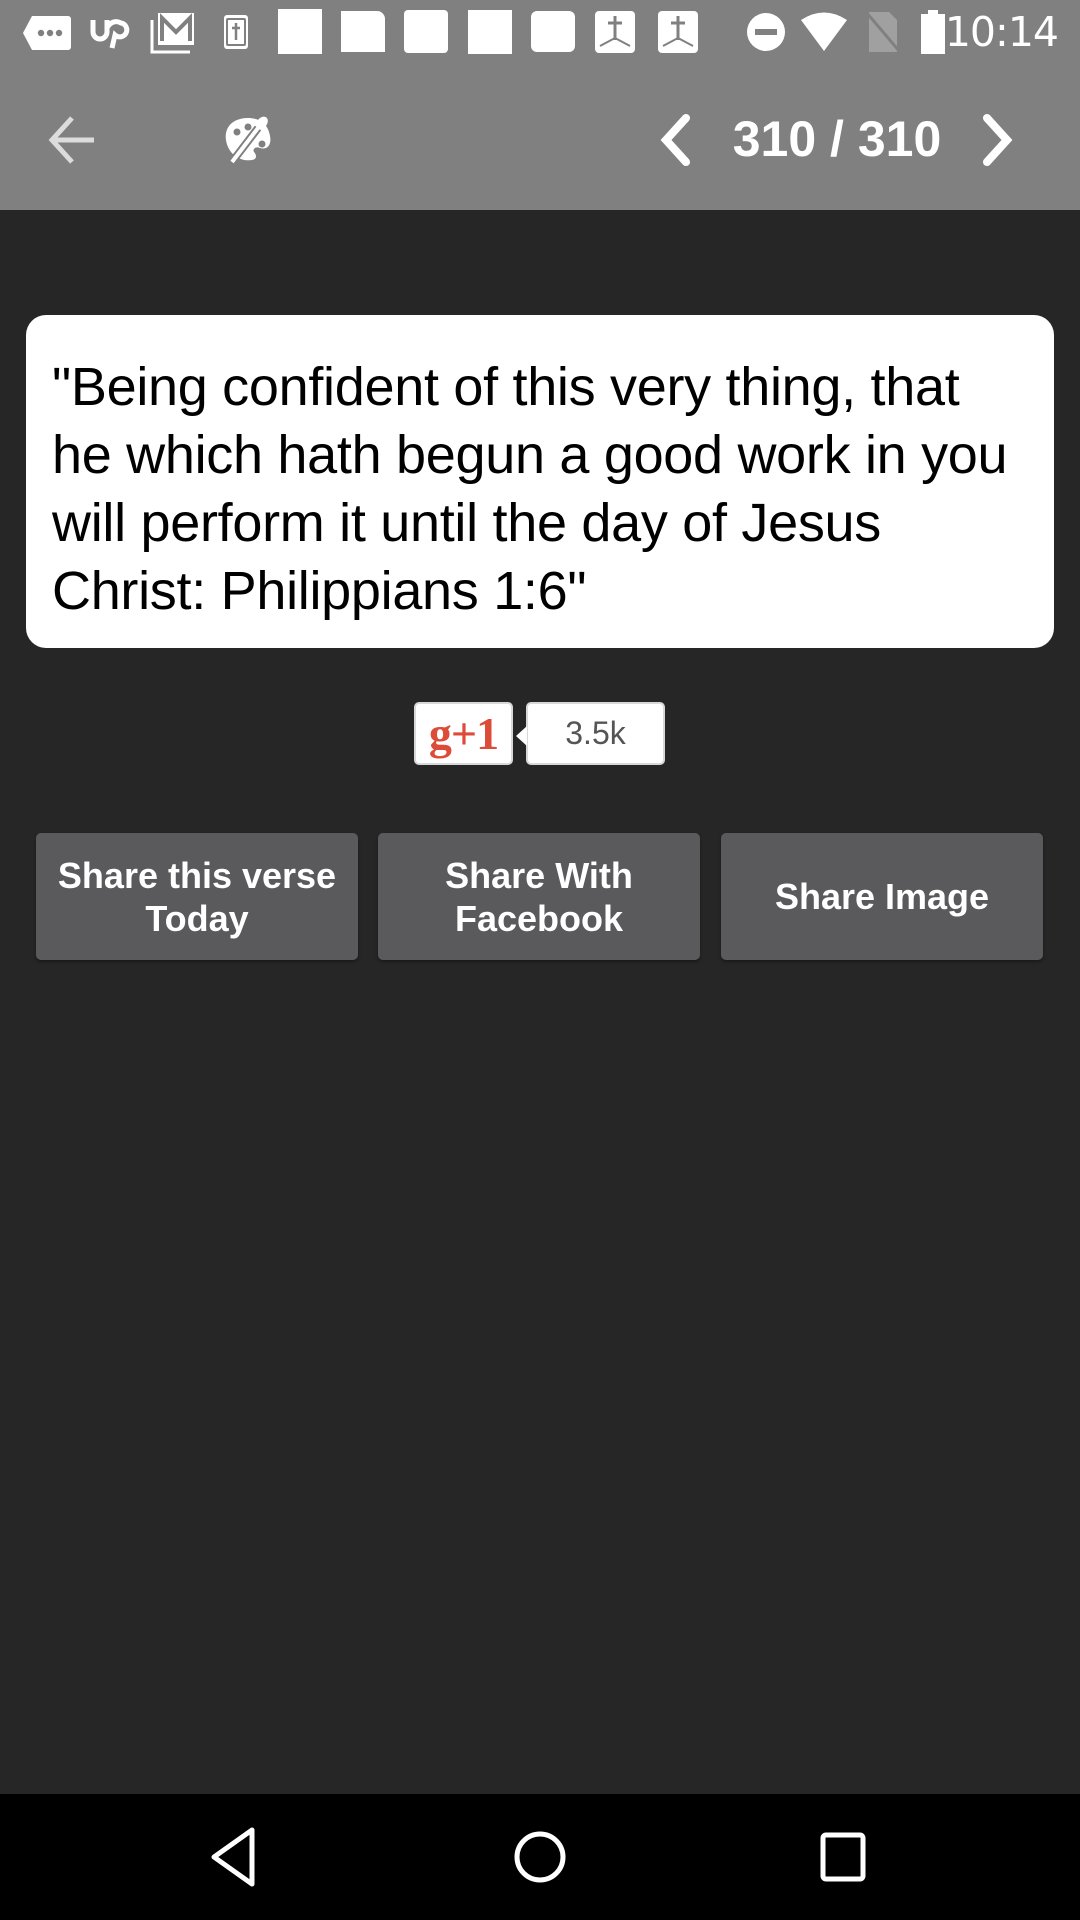 Image resolution: width=1080 pixels, height=1920 pixels. Describe the element at coordinates (933, 32) in the screenshot. I see `battery-icon` at that location.